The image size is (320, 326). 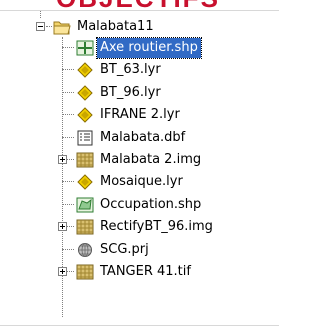 I want to click on shapefile-polygon-icon, so click(x=85, y=205).